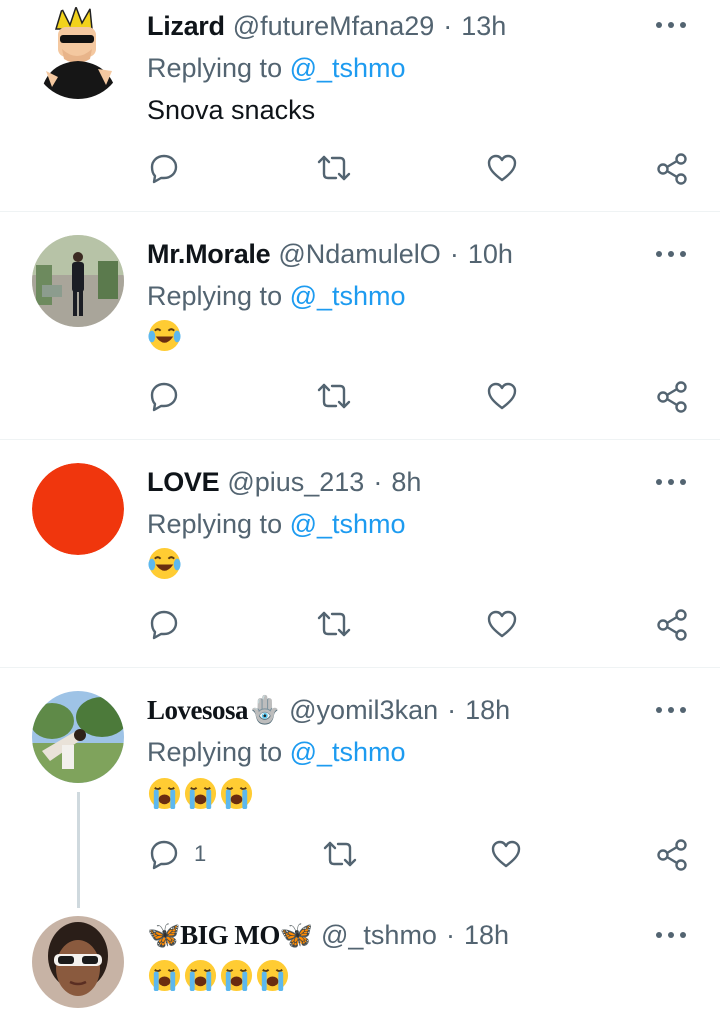 This screenshot has height=1010, width=720. I want to click on tweet-text: Snova snacks, so click(231, 110).